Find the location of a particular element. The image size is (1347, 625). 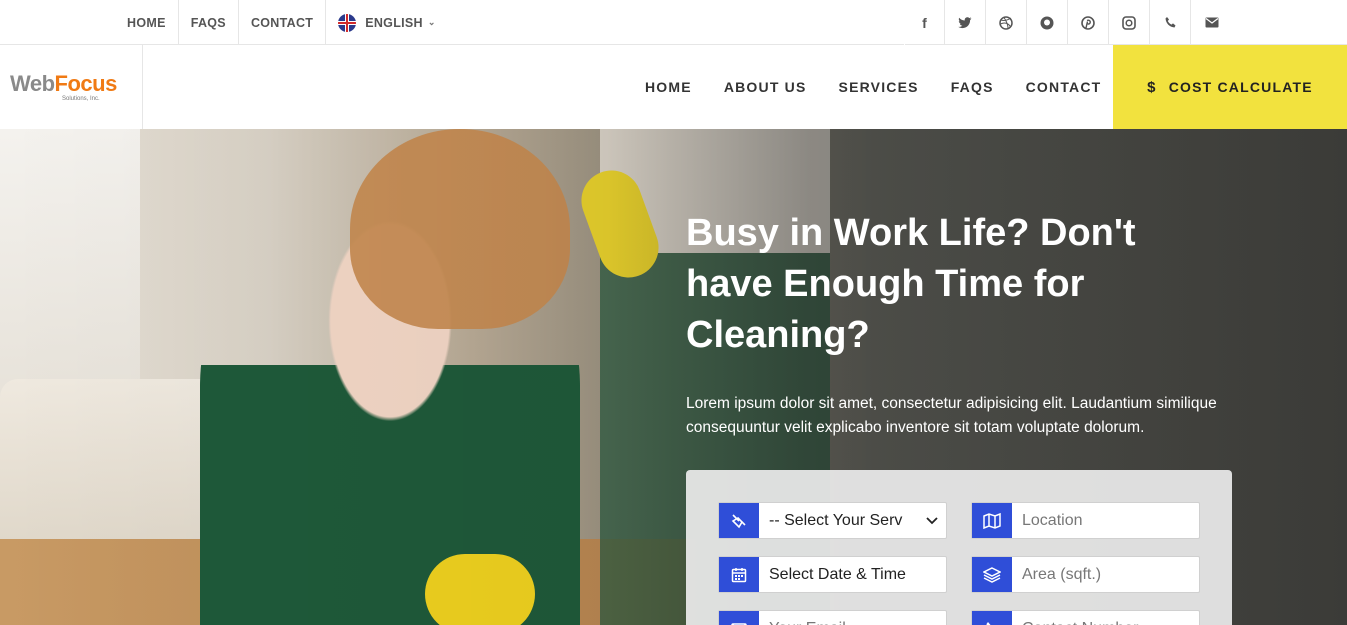

location-placeholder: Location is located at coordinates (1052, 520).